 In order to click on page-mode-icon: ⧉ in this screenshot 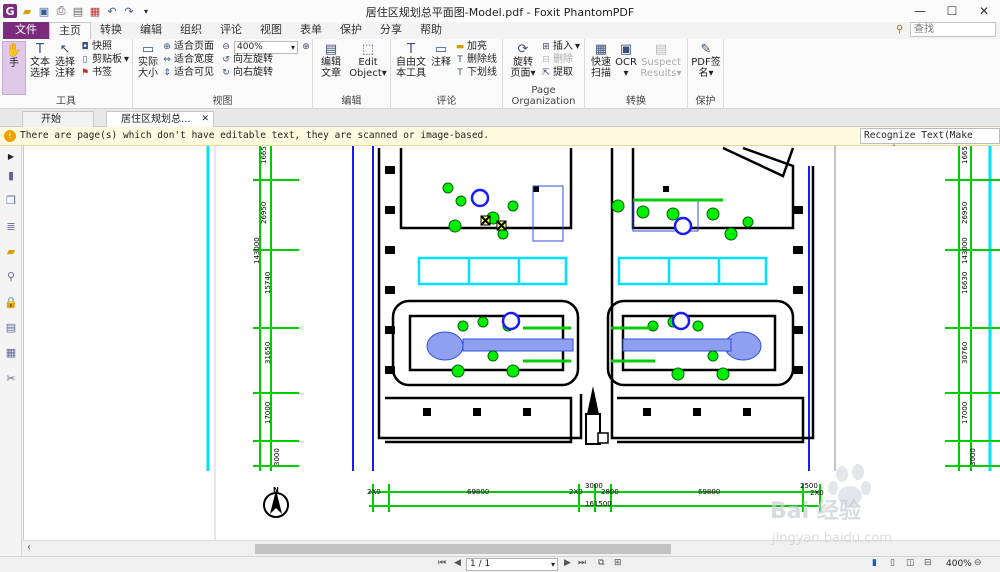, I will do `click(601, 563)`.